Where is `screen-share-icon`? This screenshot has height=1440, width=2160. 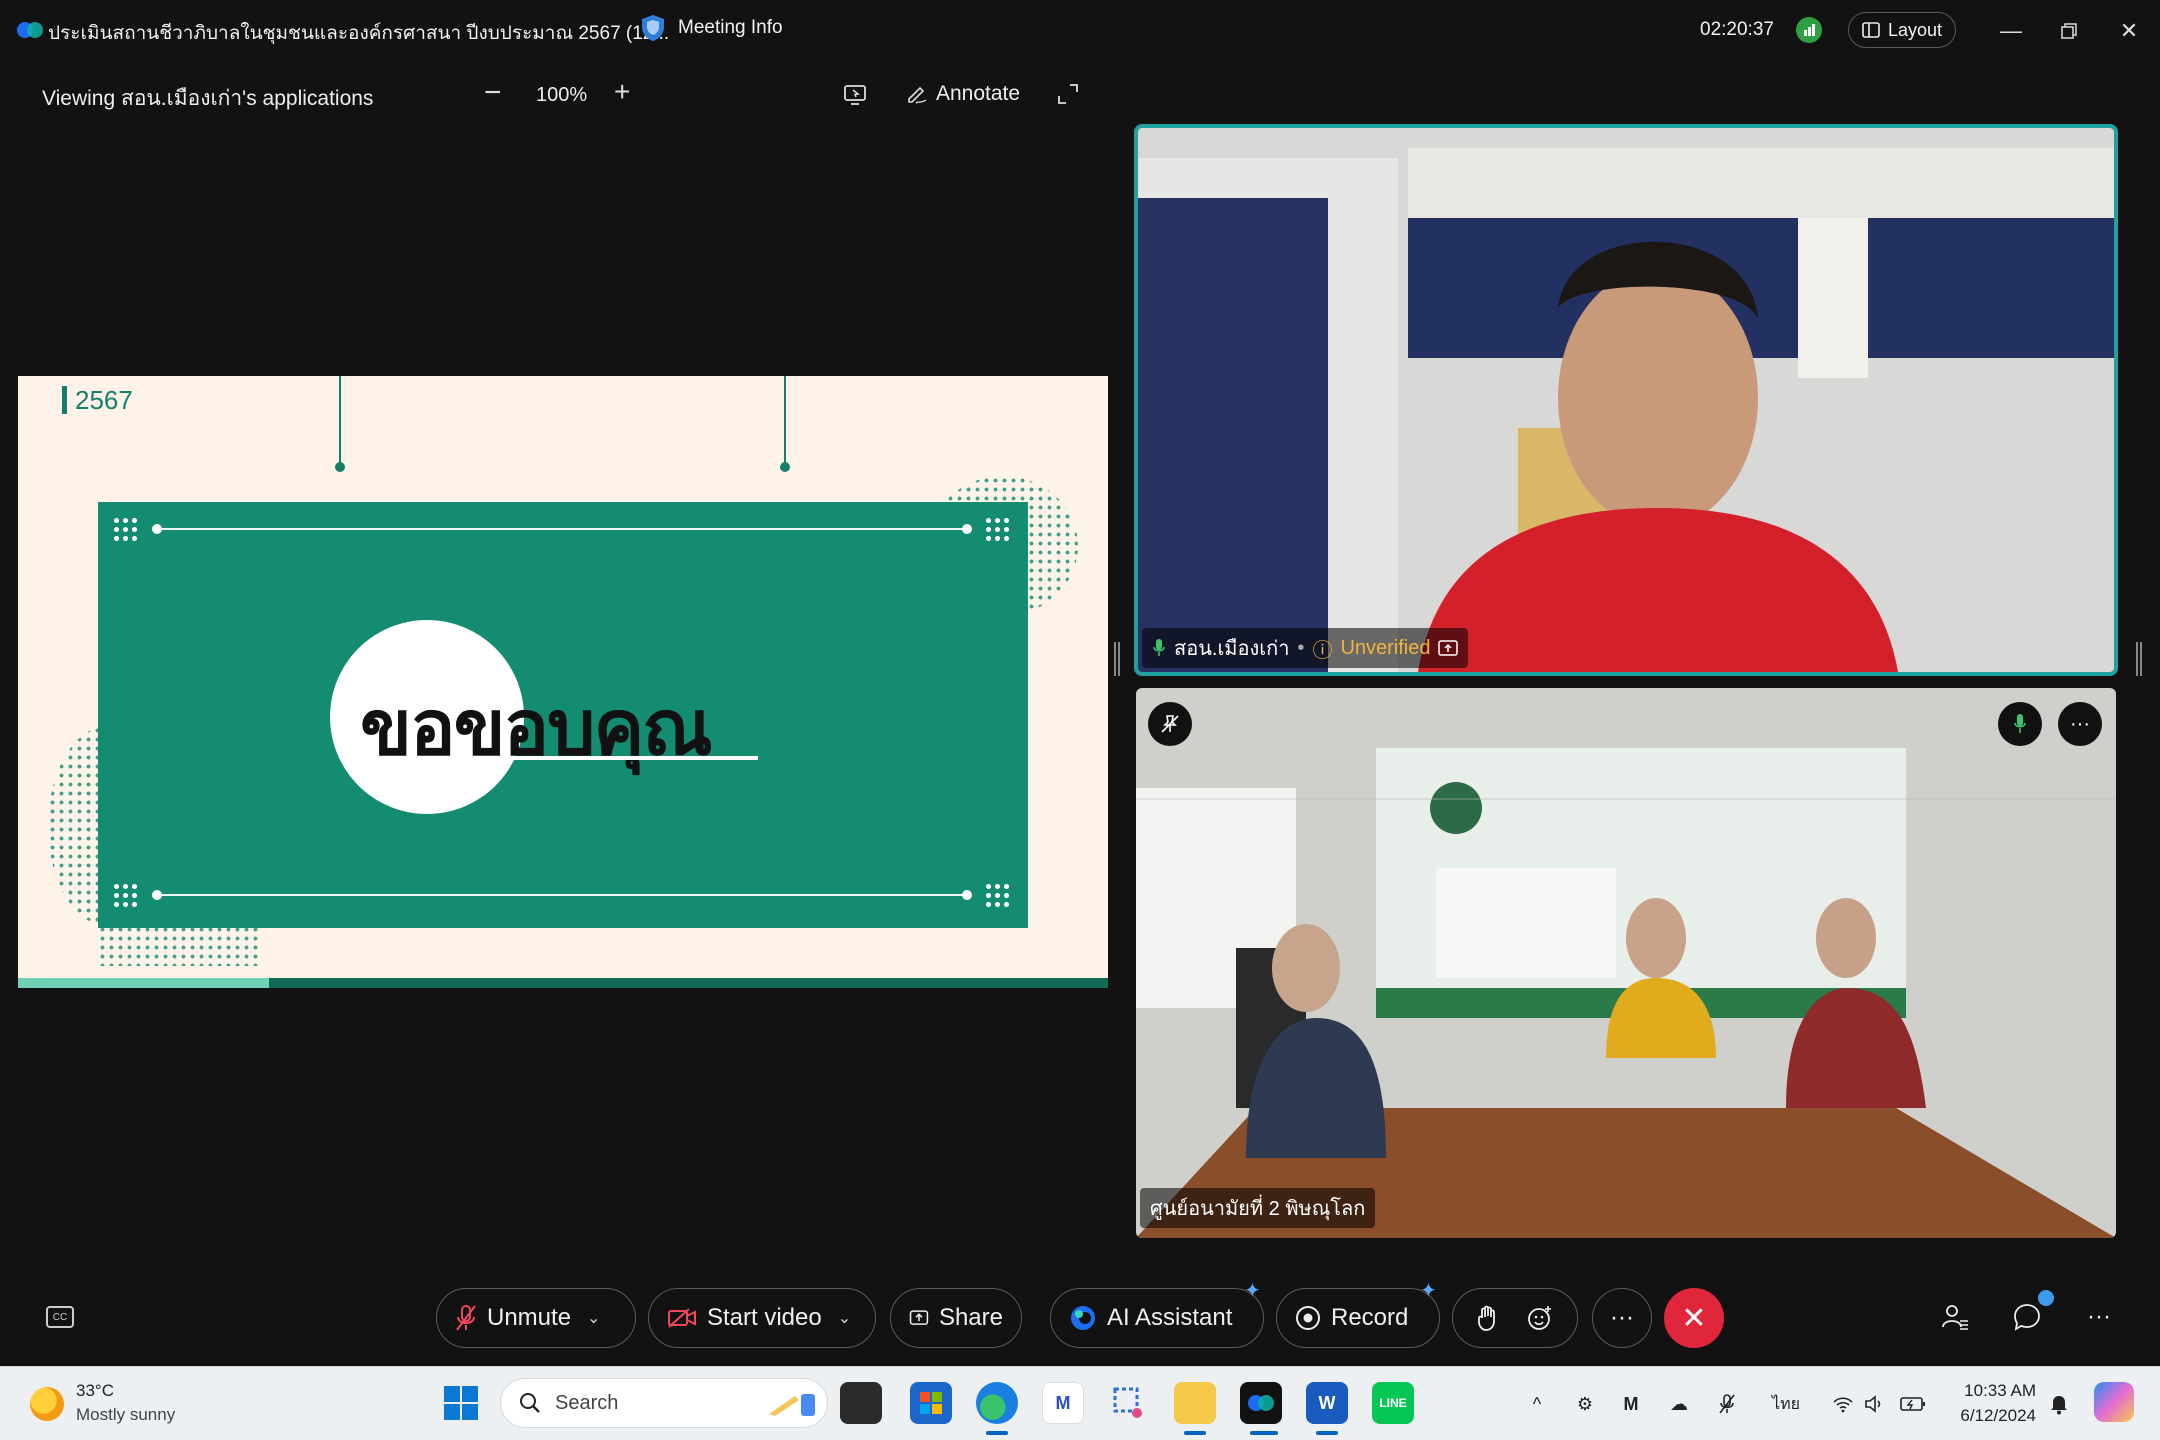
screen-share-icon is located at coordinates (1448, 648).